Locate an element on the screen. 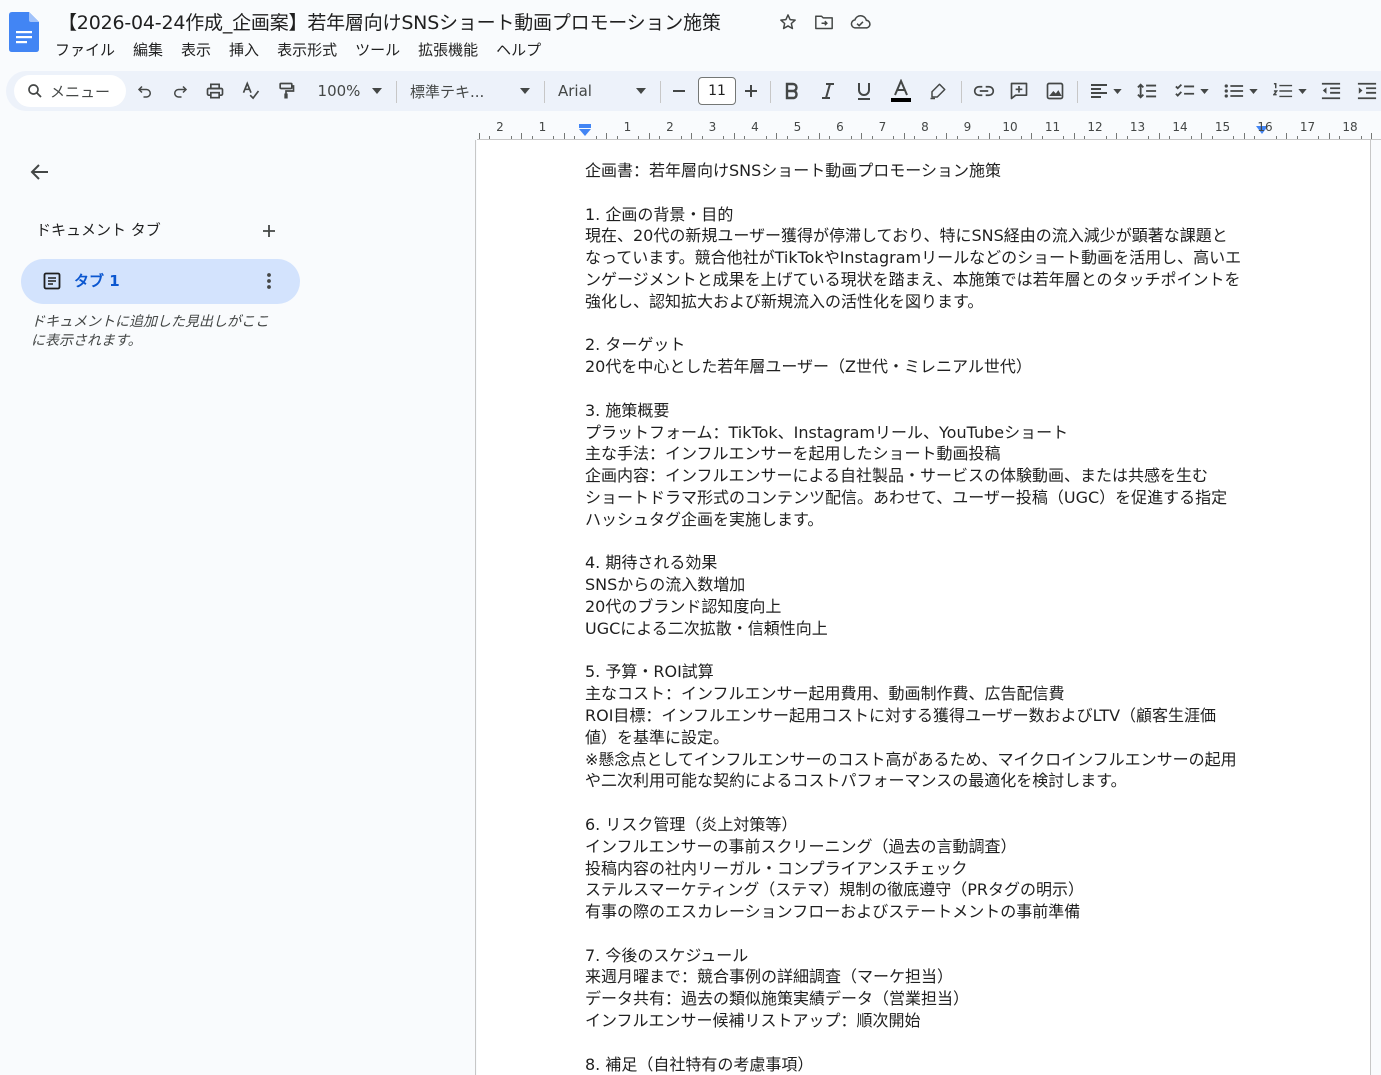 Image resolution: width=1381 pixels, height=1075 pixels. horizontal-ruler: 2 1 1 2 3 4 5 6 7 8 9 10 11 12 13 14 15 16 17 18 is located at coordinates (929, 128).